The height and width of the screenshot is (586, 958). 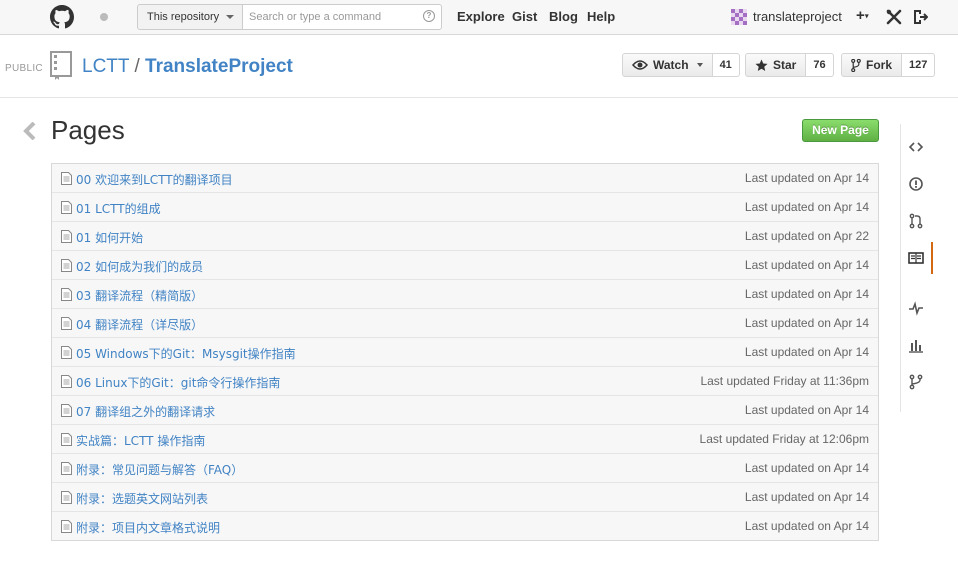 I want to click on avatar, so click(x=739, y=17).